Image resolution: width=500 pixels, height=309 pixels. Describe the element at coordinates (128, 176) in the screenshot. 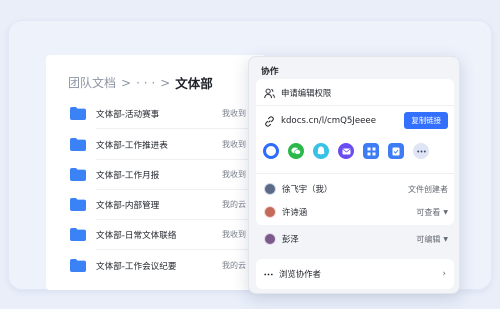

I see `file-name: 文体部-工作月报` at that location.